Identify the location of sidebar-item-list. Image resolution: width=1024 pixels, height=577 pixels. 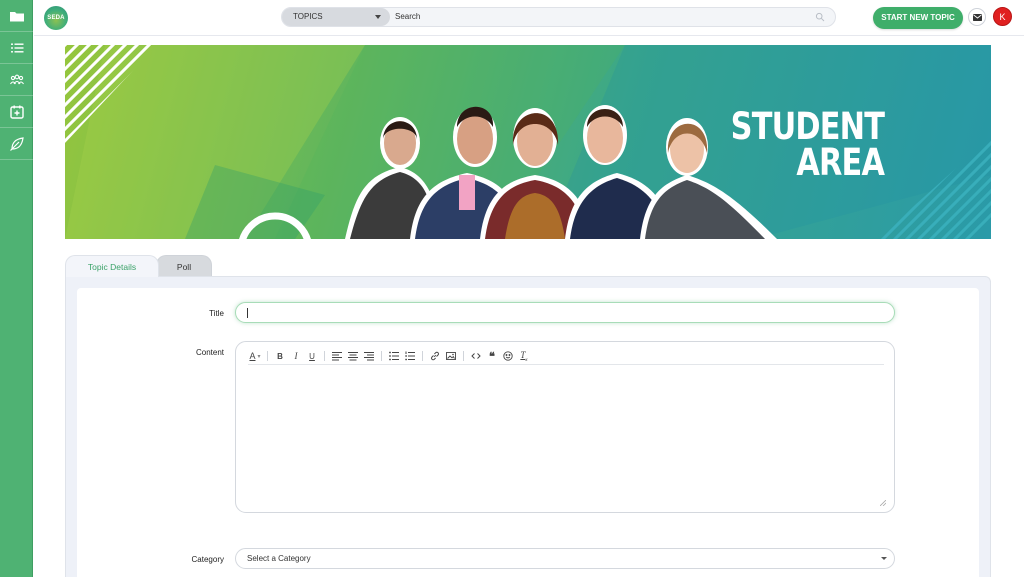
(16, 48).